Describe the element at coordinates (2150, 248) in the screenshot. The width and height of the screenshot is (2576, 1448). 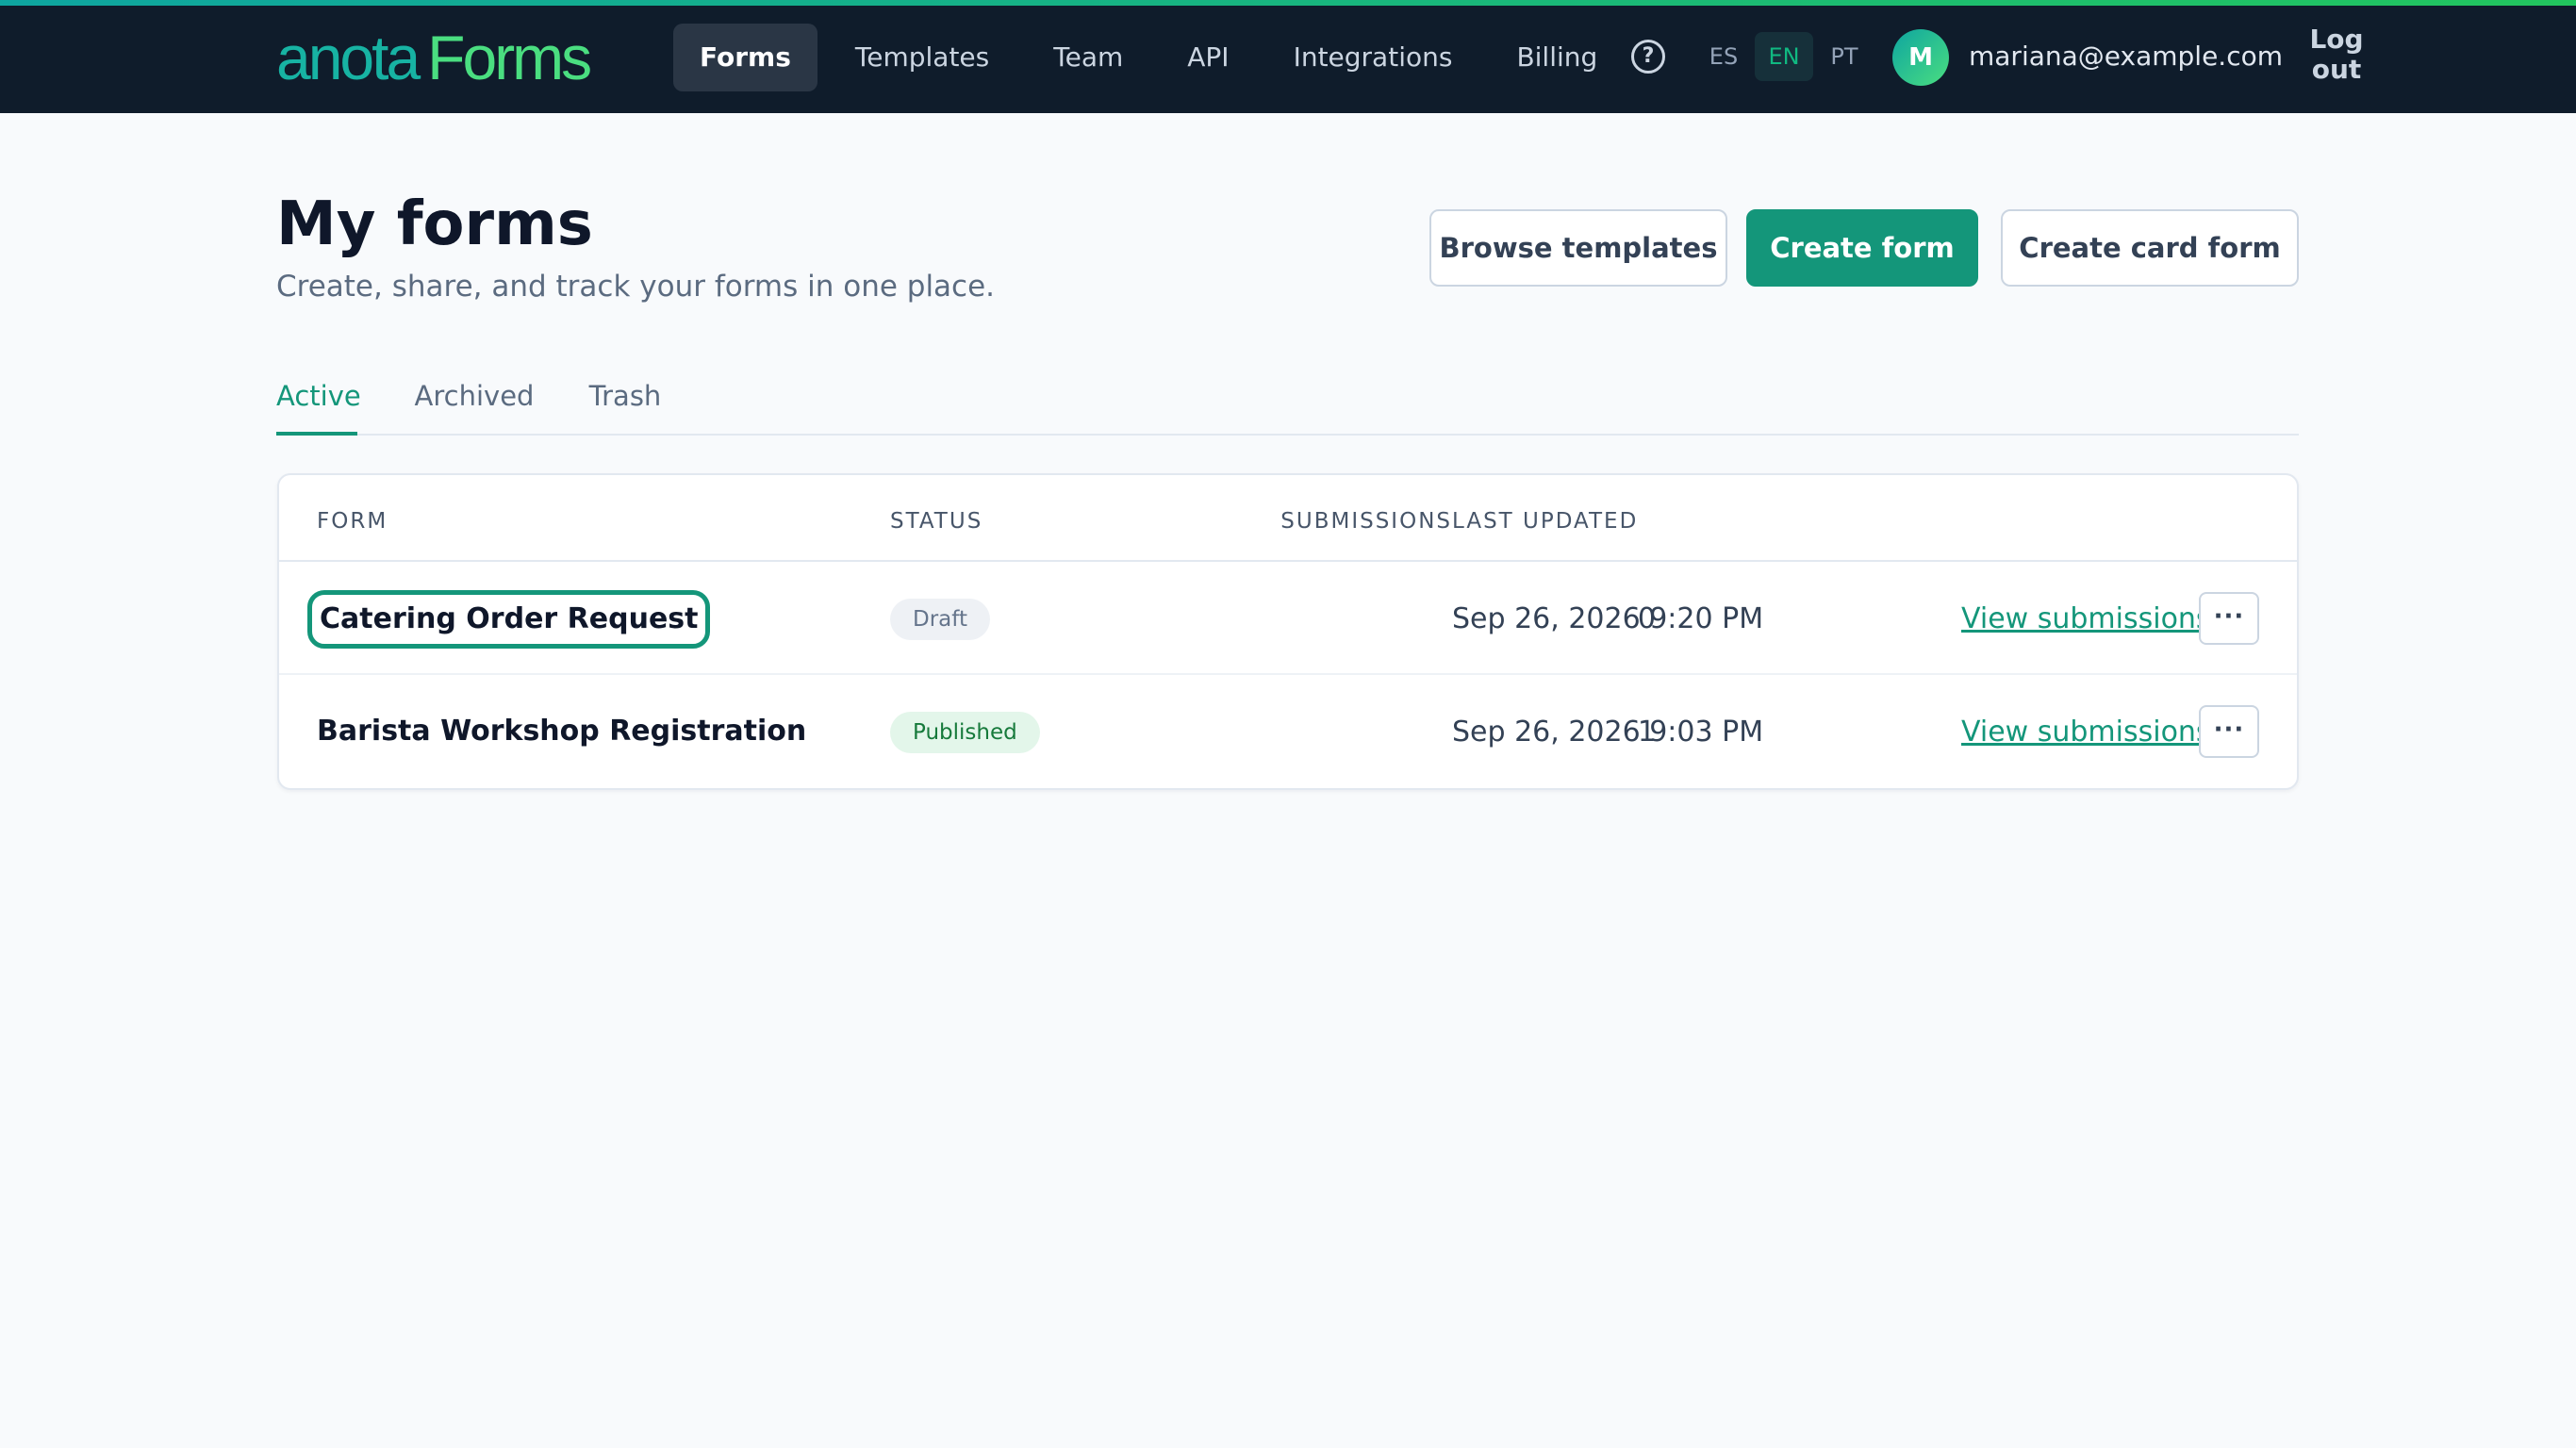
I see `create-card-form-button: Create card form` at that location.